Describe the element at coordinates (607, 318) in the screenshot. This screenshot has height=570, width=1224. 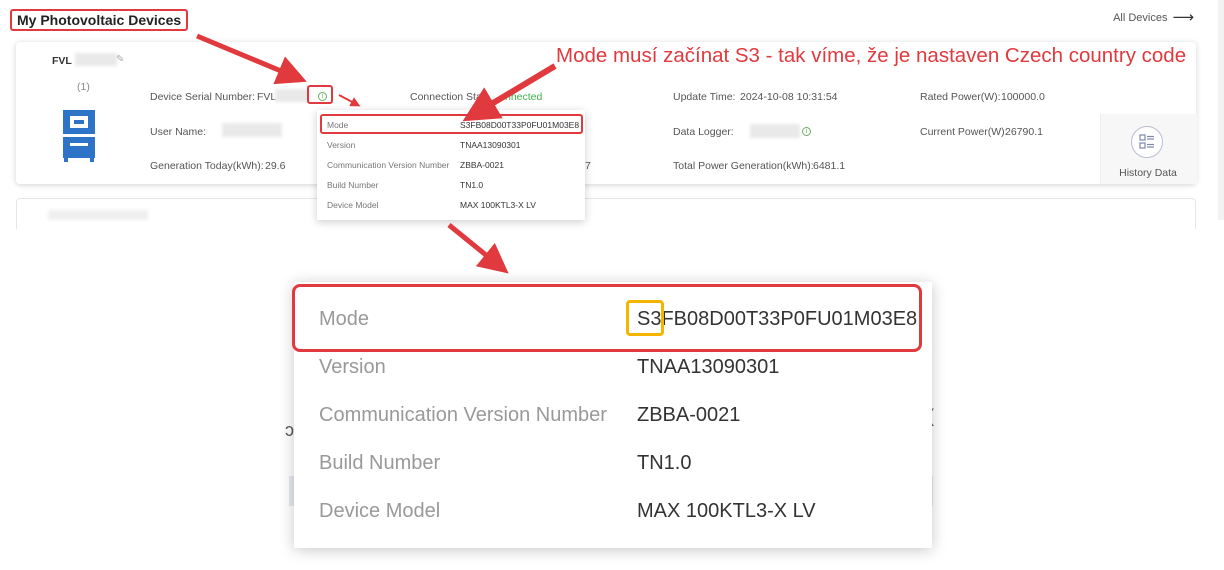
I see `zoom-mode-highlight` at that location.